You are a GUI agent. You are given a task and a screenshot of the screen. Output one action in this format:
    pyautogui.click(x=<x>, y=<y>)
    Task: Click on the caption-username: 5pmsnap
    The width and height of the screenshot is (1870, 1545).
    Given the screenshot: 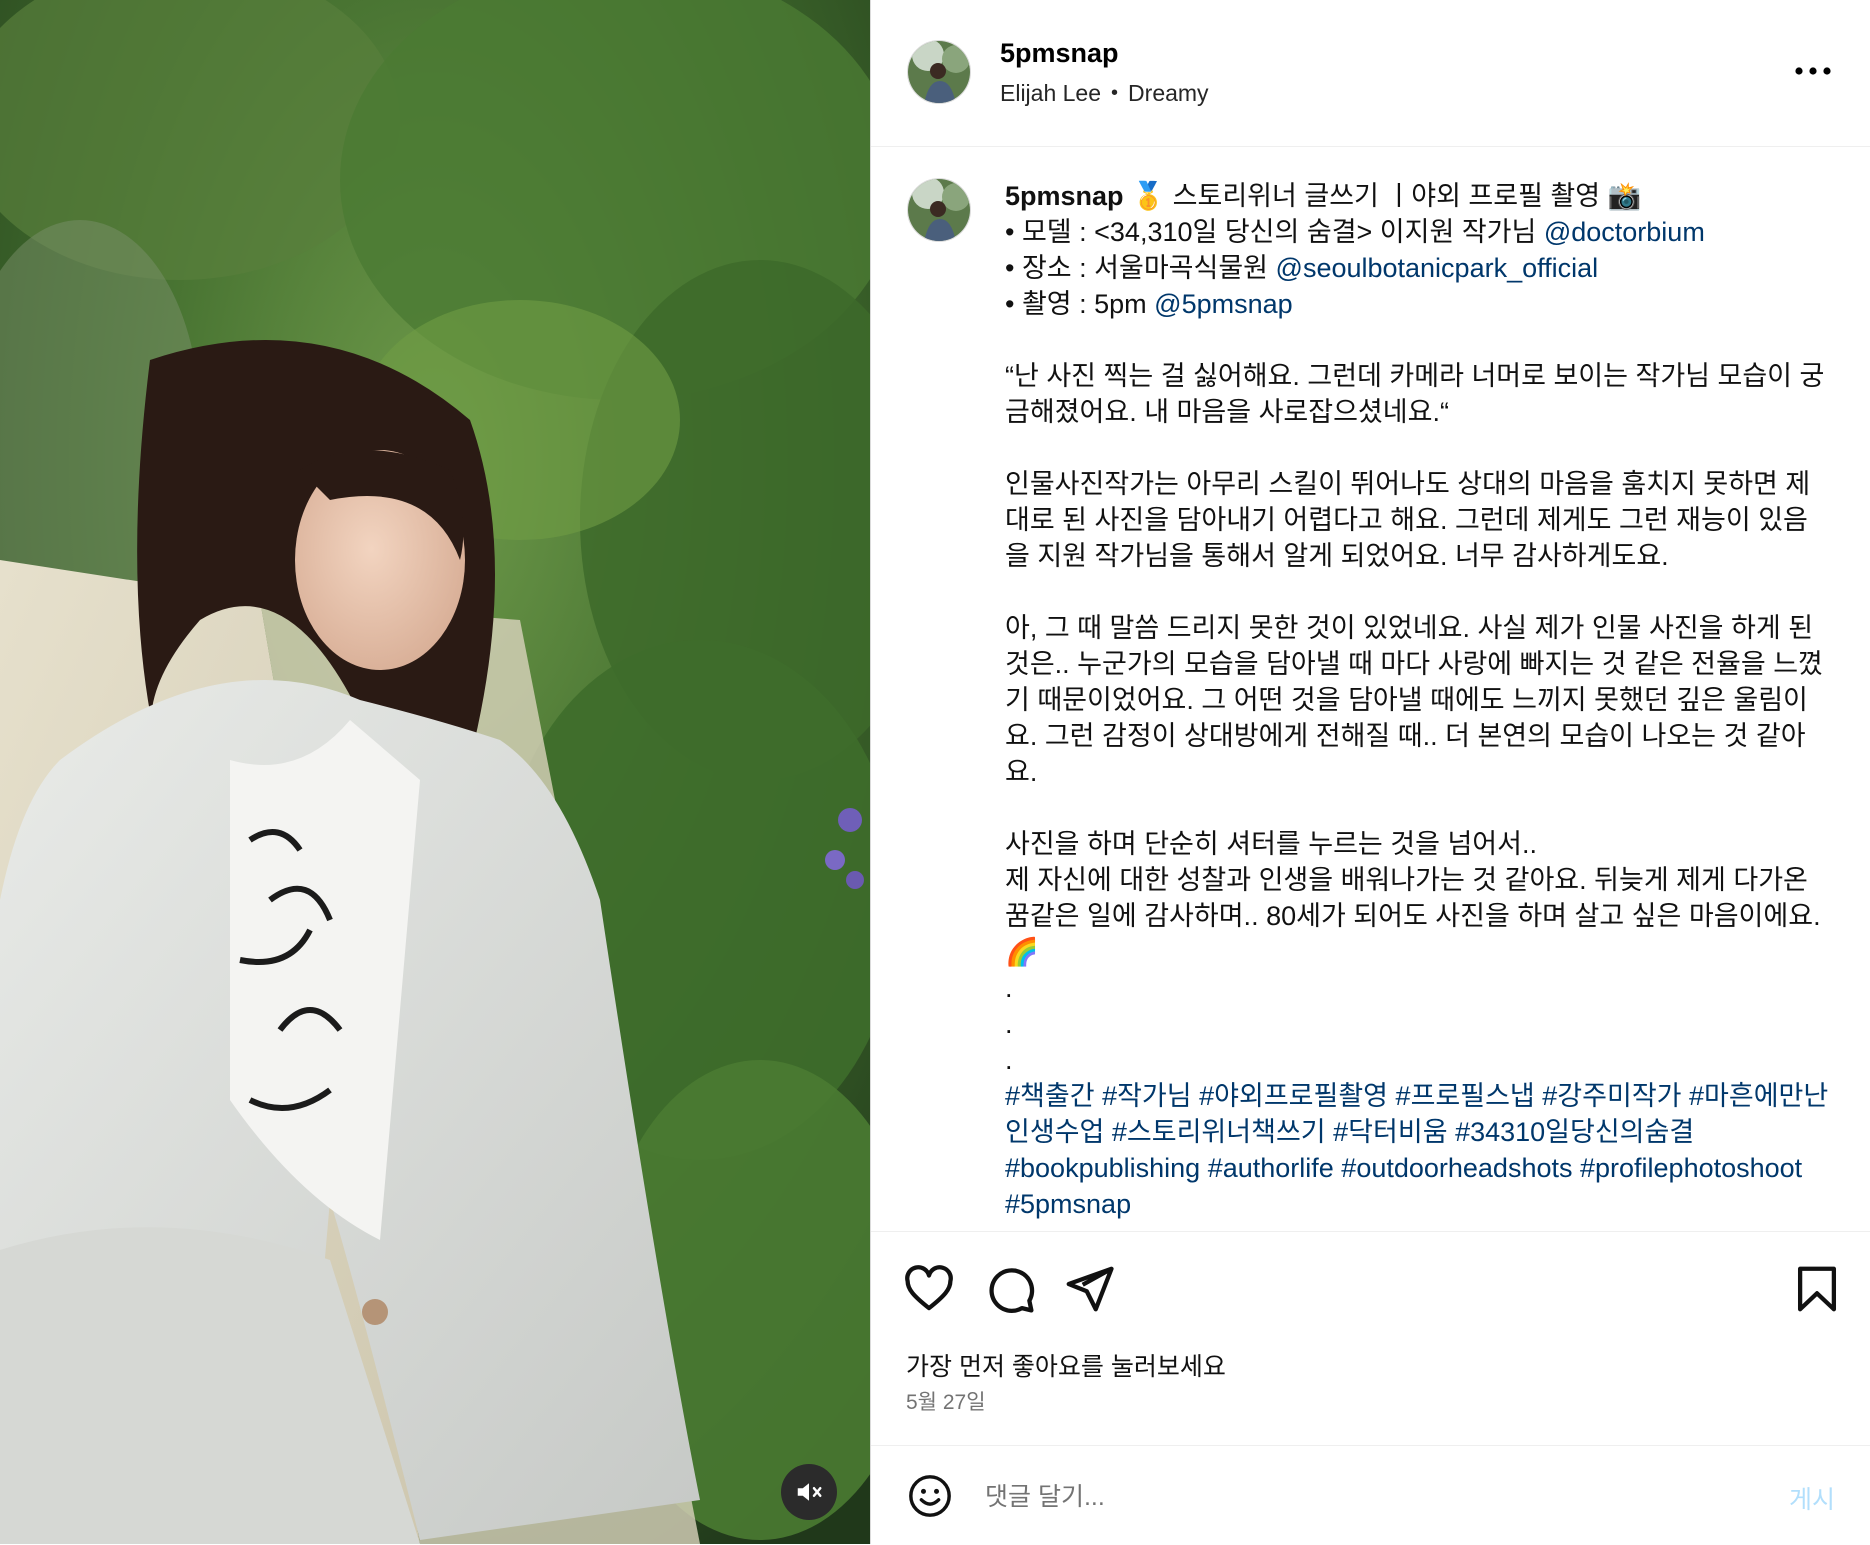 What is the action you would take?
    pyautogui.click(x=1064, y=196)
    